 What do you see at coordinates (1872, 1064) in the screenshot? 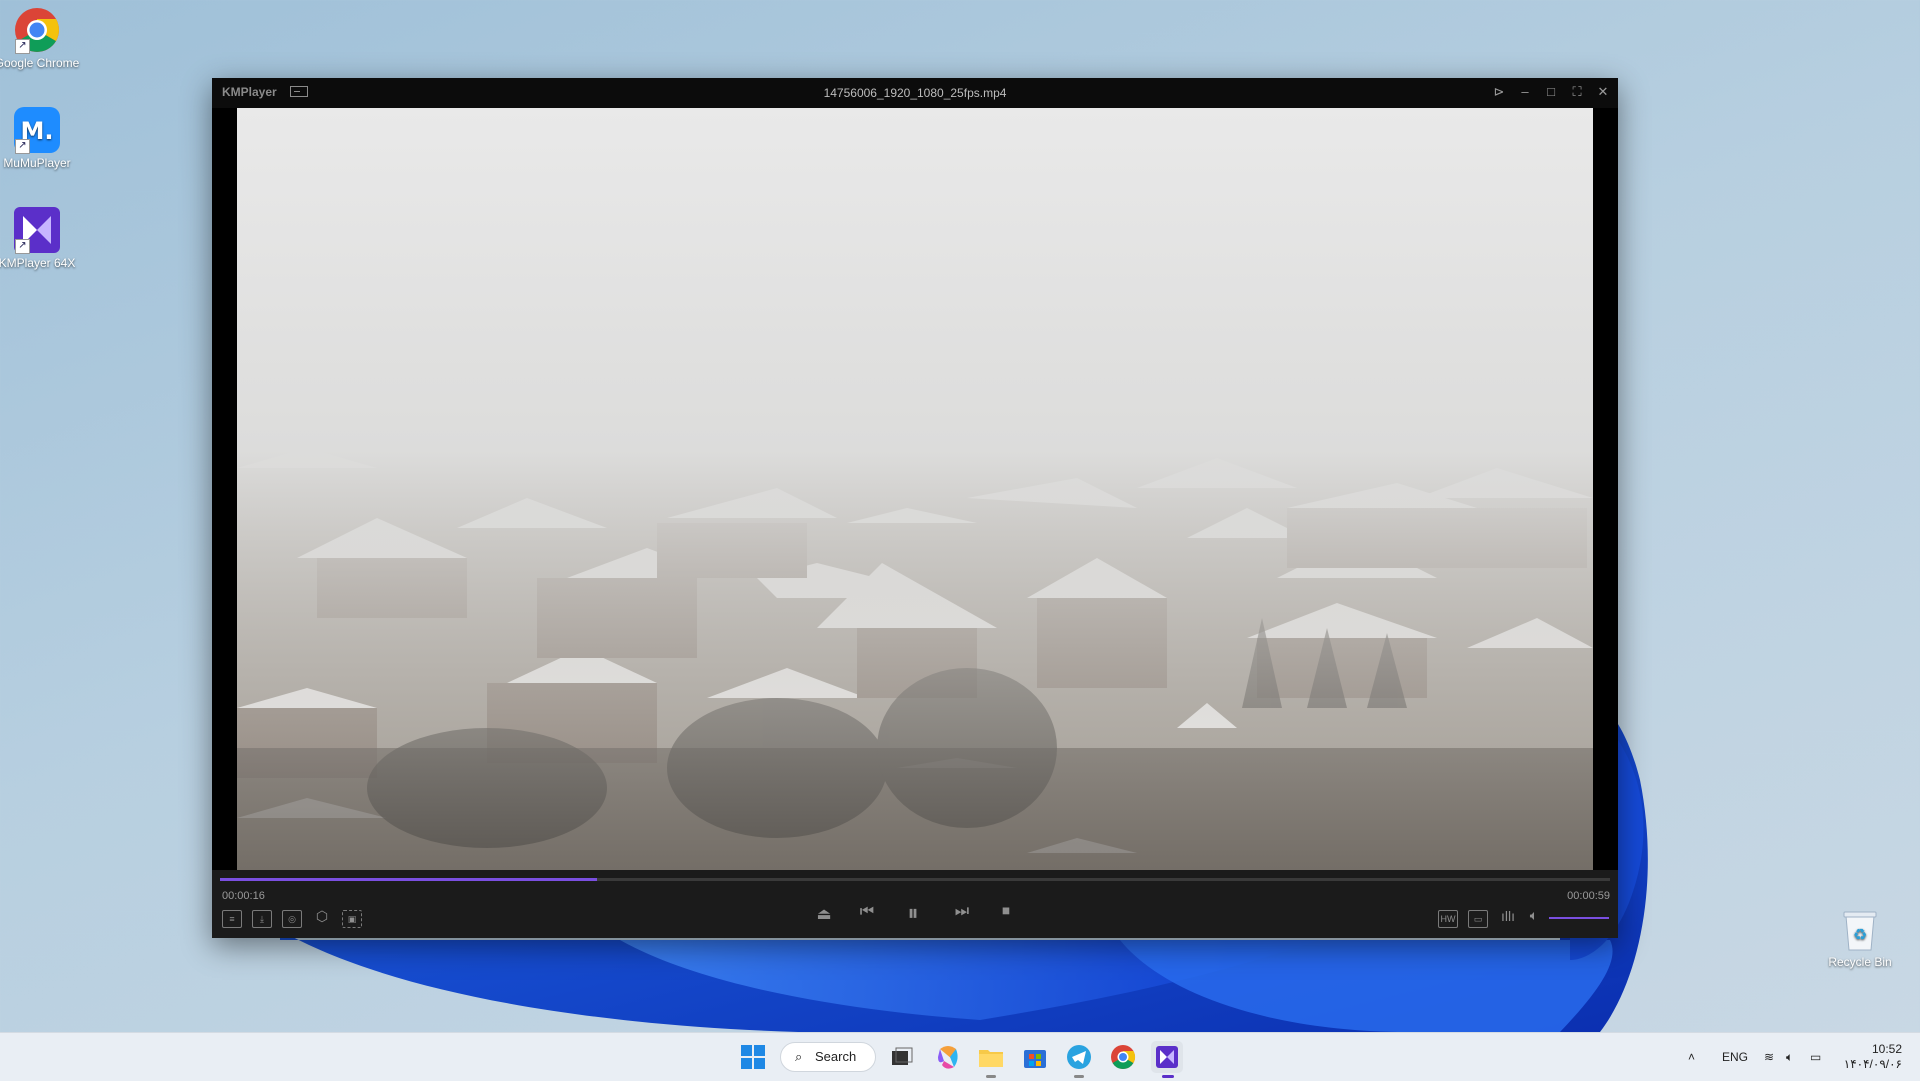
I see `clock-date: ۱۴۰۴/۰۹/۰۶` at bounding box center [1872, 1064].